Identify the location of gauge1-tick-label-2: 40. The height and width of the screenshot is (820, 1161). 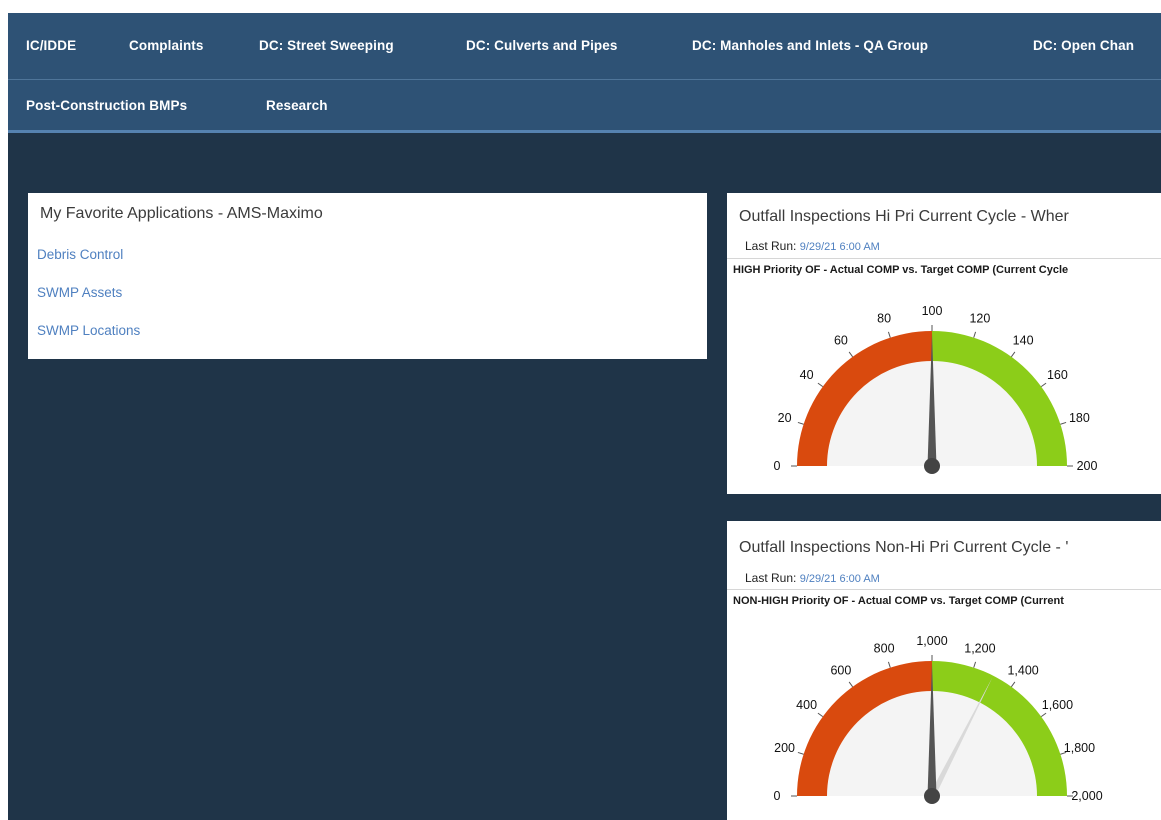
(807, 375).